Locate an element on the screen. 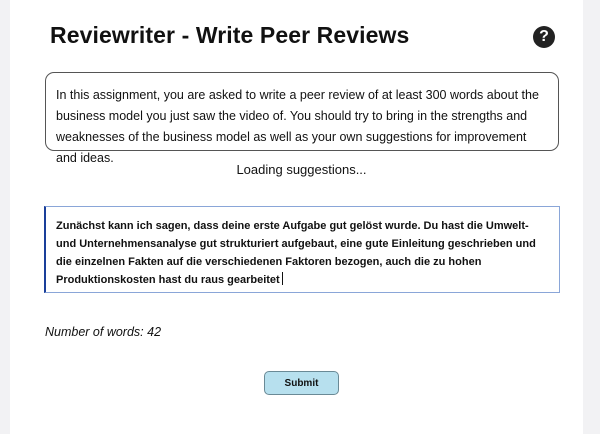 The height and width of the screenshot is (434, 600). word-count: Number of words: 42 is located at coordinates (103, 332).